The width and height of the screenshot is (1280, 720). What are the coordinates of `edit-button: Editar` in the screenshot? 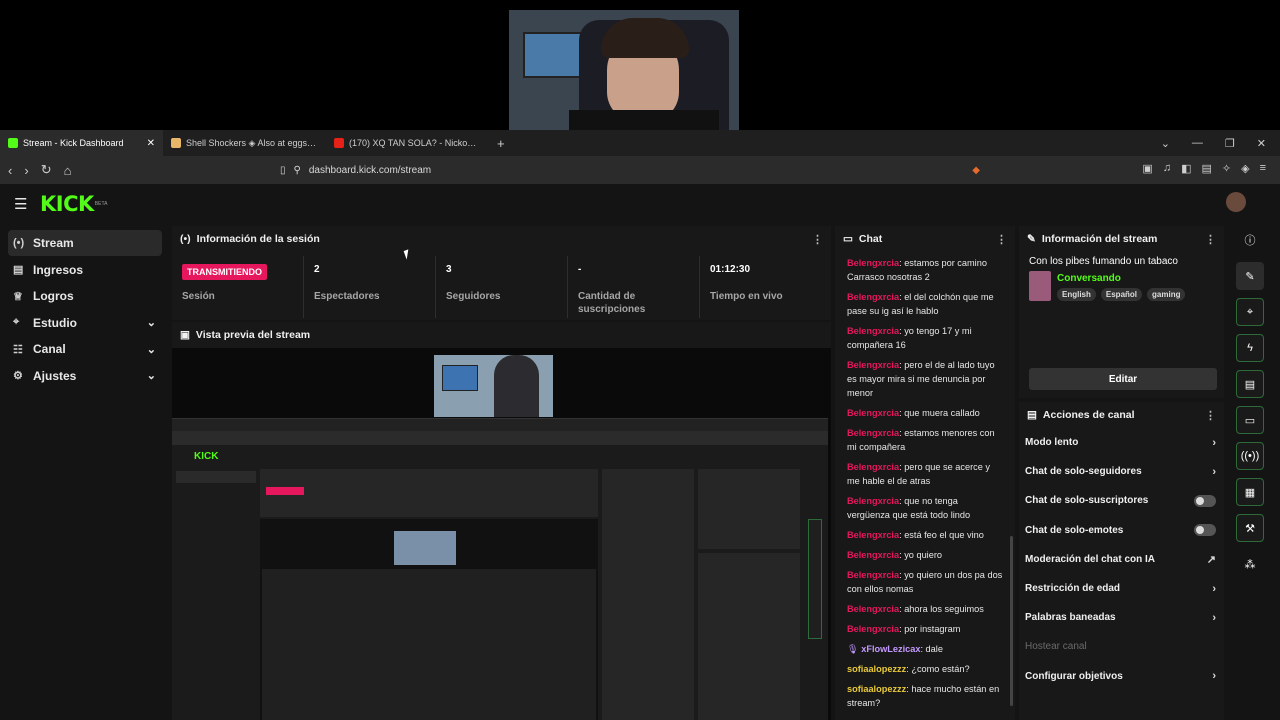 It's located at (1123, 379).